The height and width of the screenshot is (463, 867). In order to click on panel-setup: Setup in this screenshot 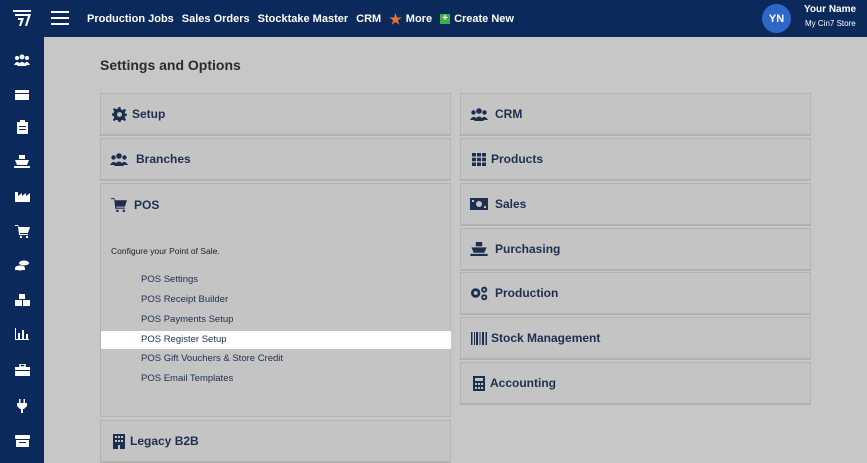, I will do `click(275, 114)`.